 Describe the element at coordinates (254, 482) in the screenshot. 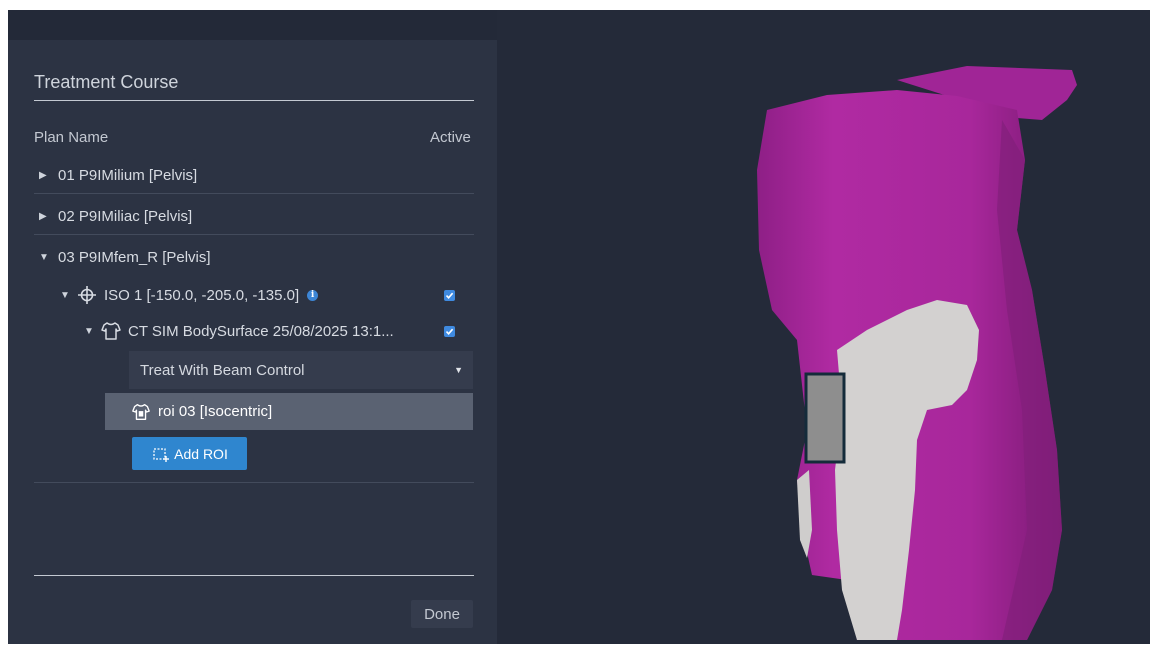

I see `section-divider` at that location.